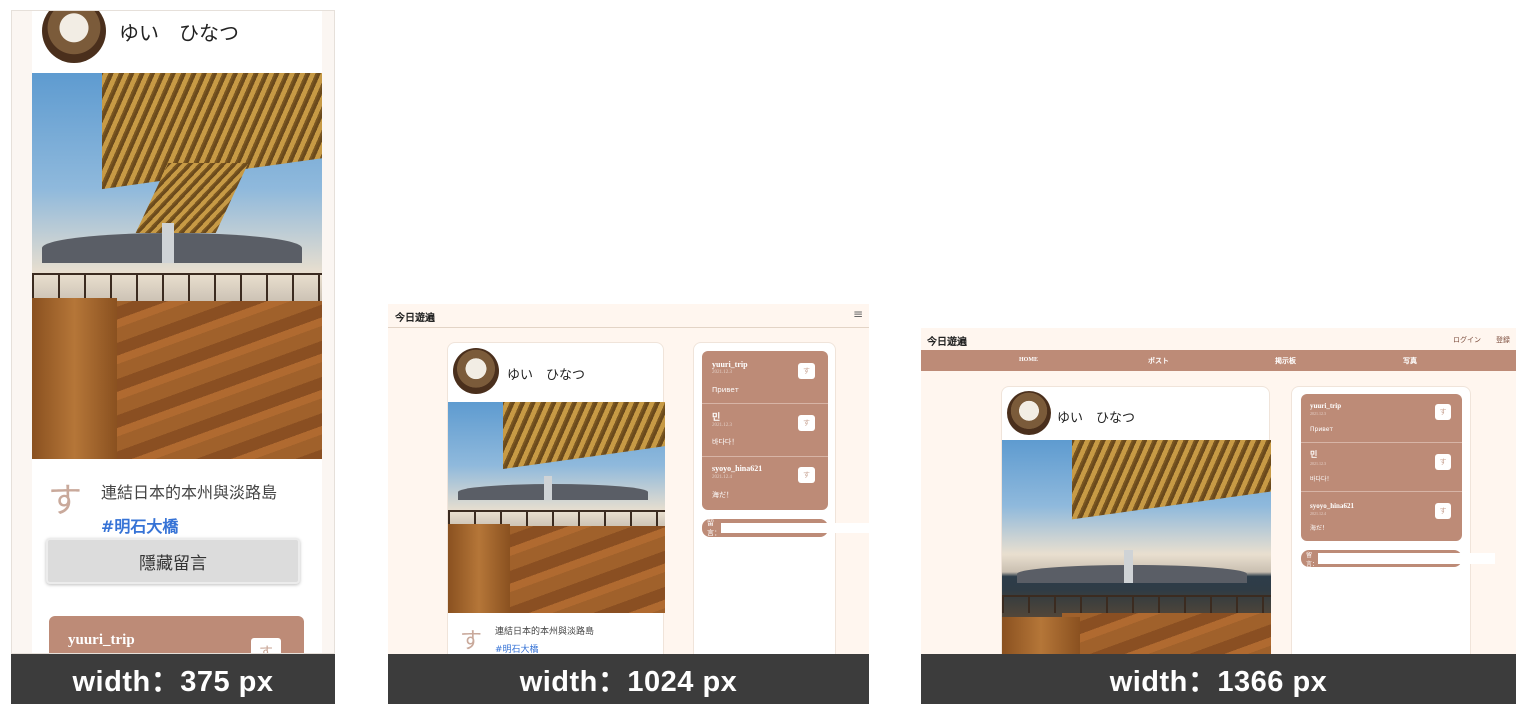 Image resolution: width=1520 pixels, height=722 pixels. What do you see at coordinates (628, 316) in the screenshot?
I see `top-bar: 今日遊遍 ≡` at bounding box center [628, 316].